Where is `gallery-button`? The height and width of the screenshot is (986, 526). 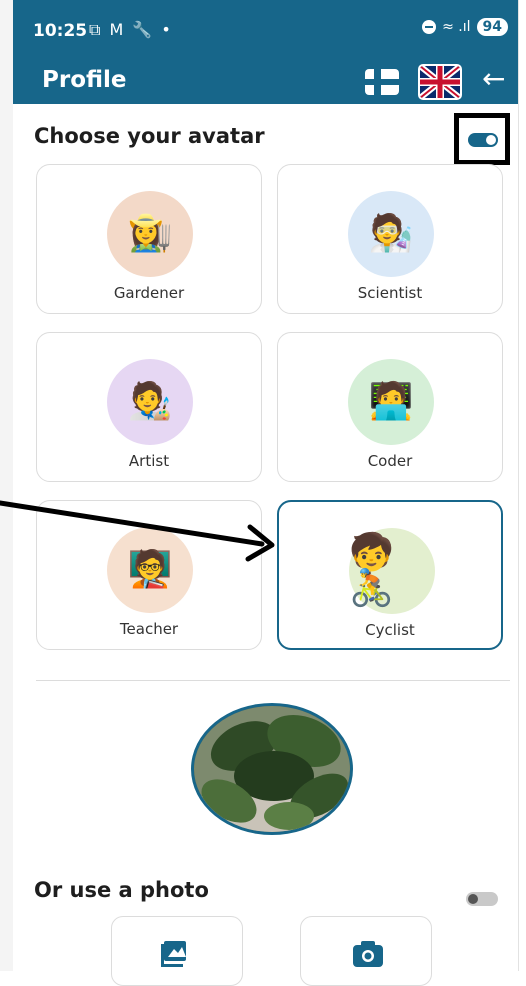 gallery-button is located at coordinates (177, 951).